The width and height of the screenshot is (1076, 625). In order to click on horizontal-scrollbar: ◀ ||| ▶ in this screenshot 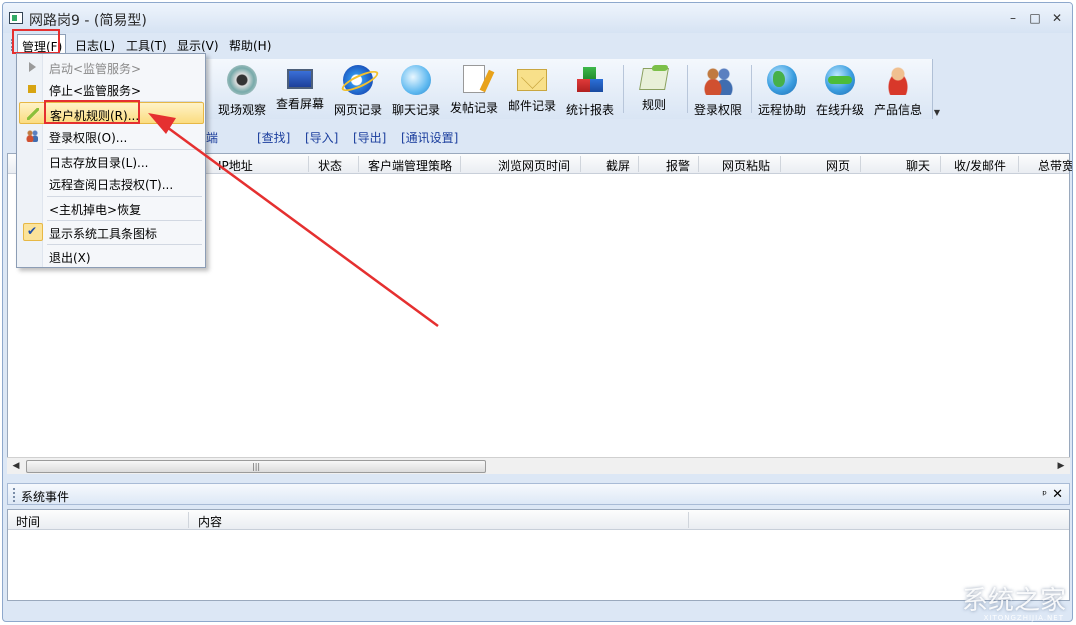, I will do `click(538, 465)`.